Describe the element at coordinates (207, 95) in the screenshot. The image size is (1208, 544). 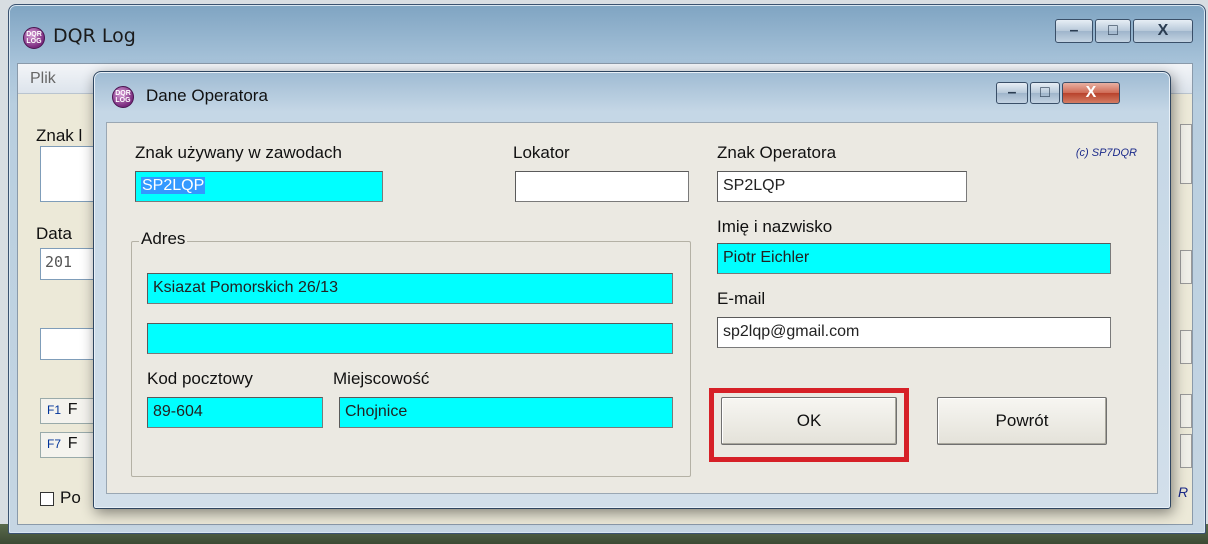
I see `dialog-title: Dane Operatora` at that location.